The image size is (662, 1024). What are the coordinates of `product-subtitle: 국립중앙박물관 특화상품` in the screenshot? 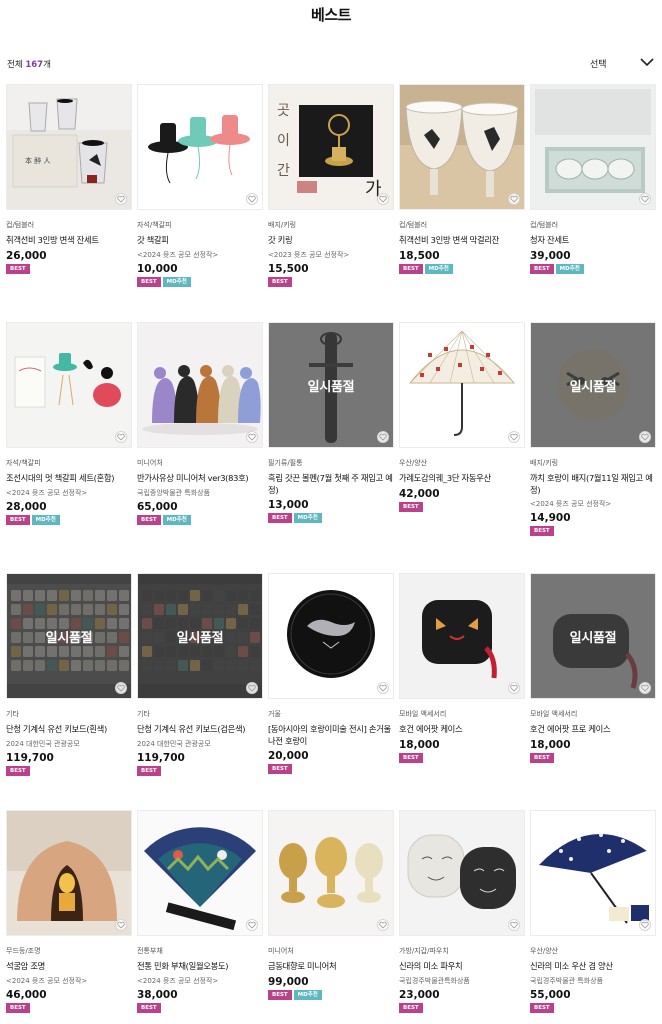 It's located at (174, 492).